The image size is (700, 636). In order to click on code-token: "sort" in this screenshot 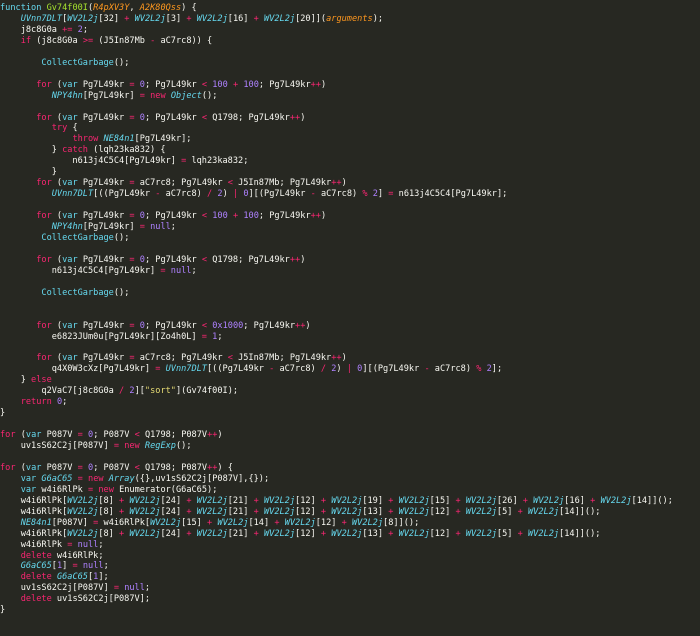, I will do `click(160, 391)`.